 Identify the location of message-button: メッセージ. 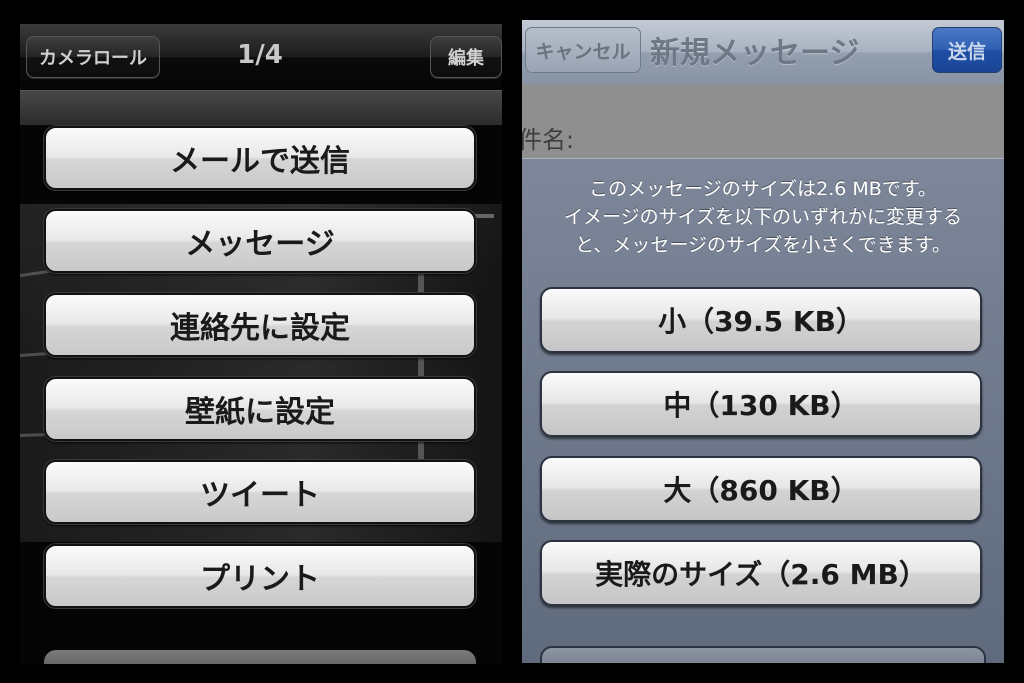
(260, 241).